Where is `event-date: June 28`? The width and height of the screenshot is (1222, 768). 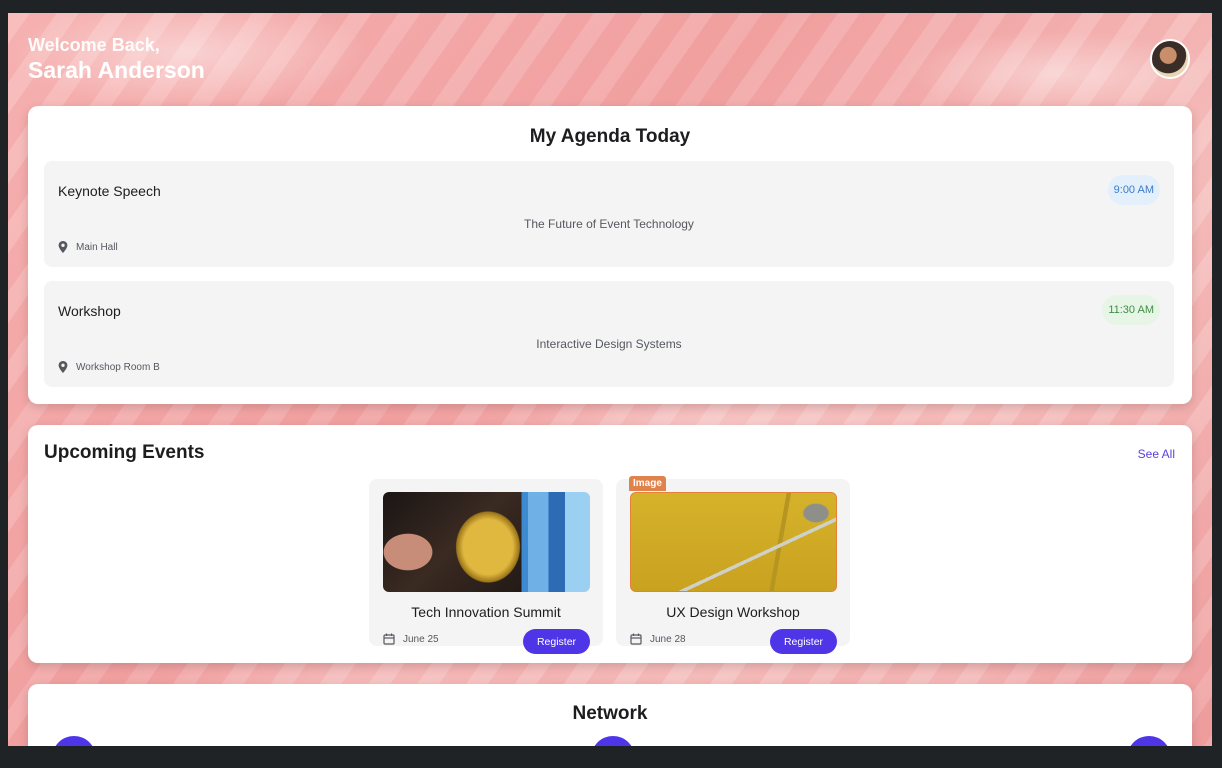 event-date: June 28 is located at coordinates (658, 639).